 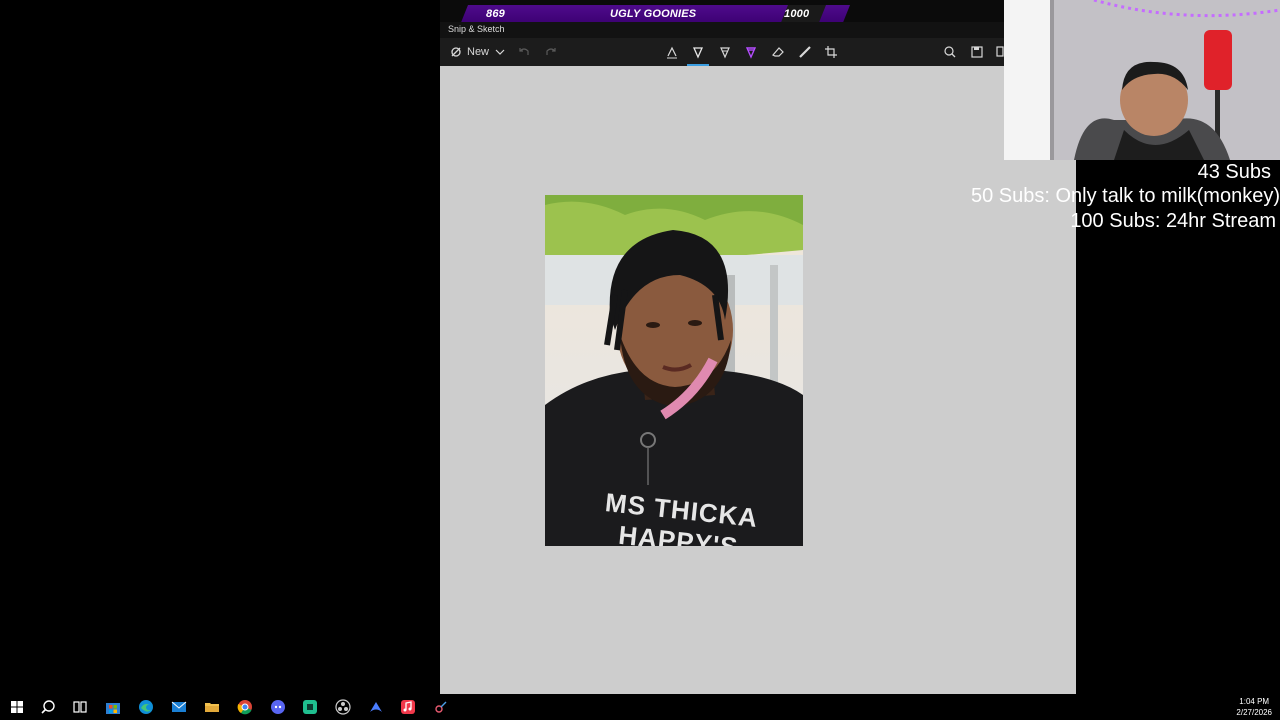 What do you see at coordinates (343, 707) in the screenshot?
I see `obs-icon` at bounding box center [343, 707].